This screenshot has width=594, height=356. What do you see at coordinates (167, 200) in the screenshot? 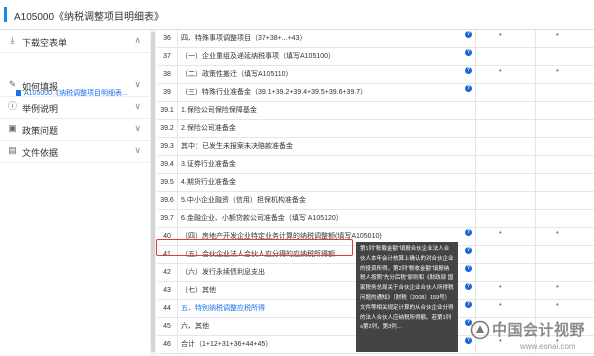
I see `row-number: 39.6` at bounding box center [167, 200].